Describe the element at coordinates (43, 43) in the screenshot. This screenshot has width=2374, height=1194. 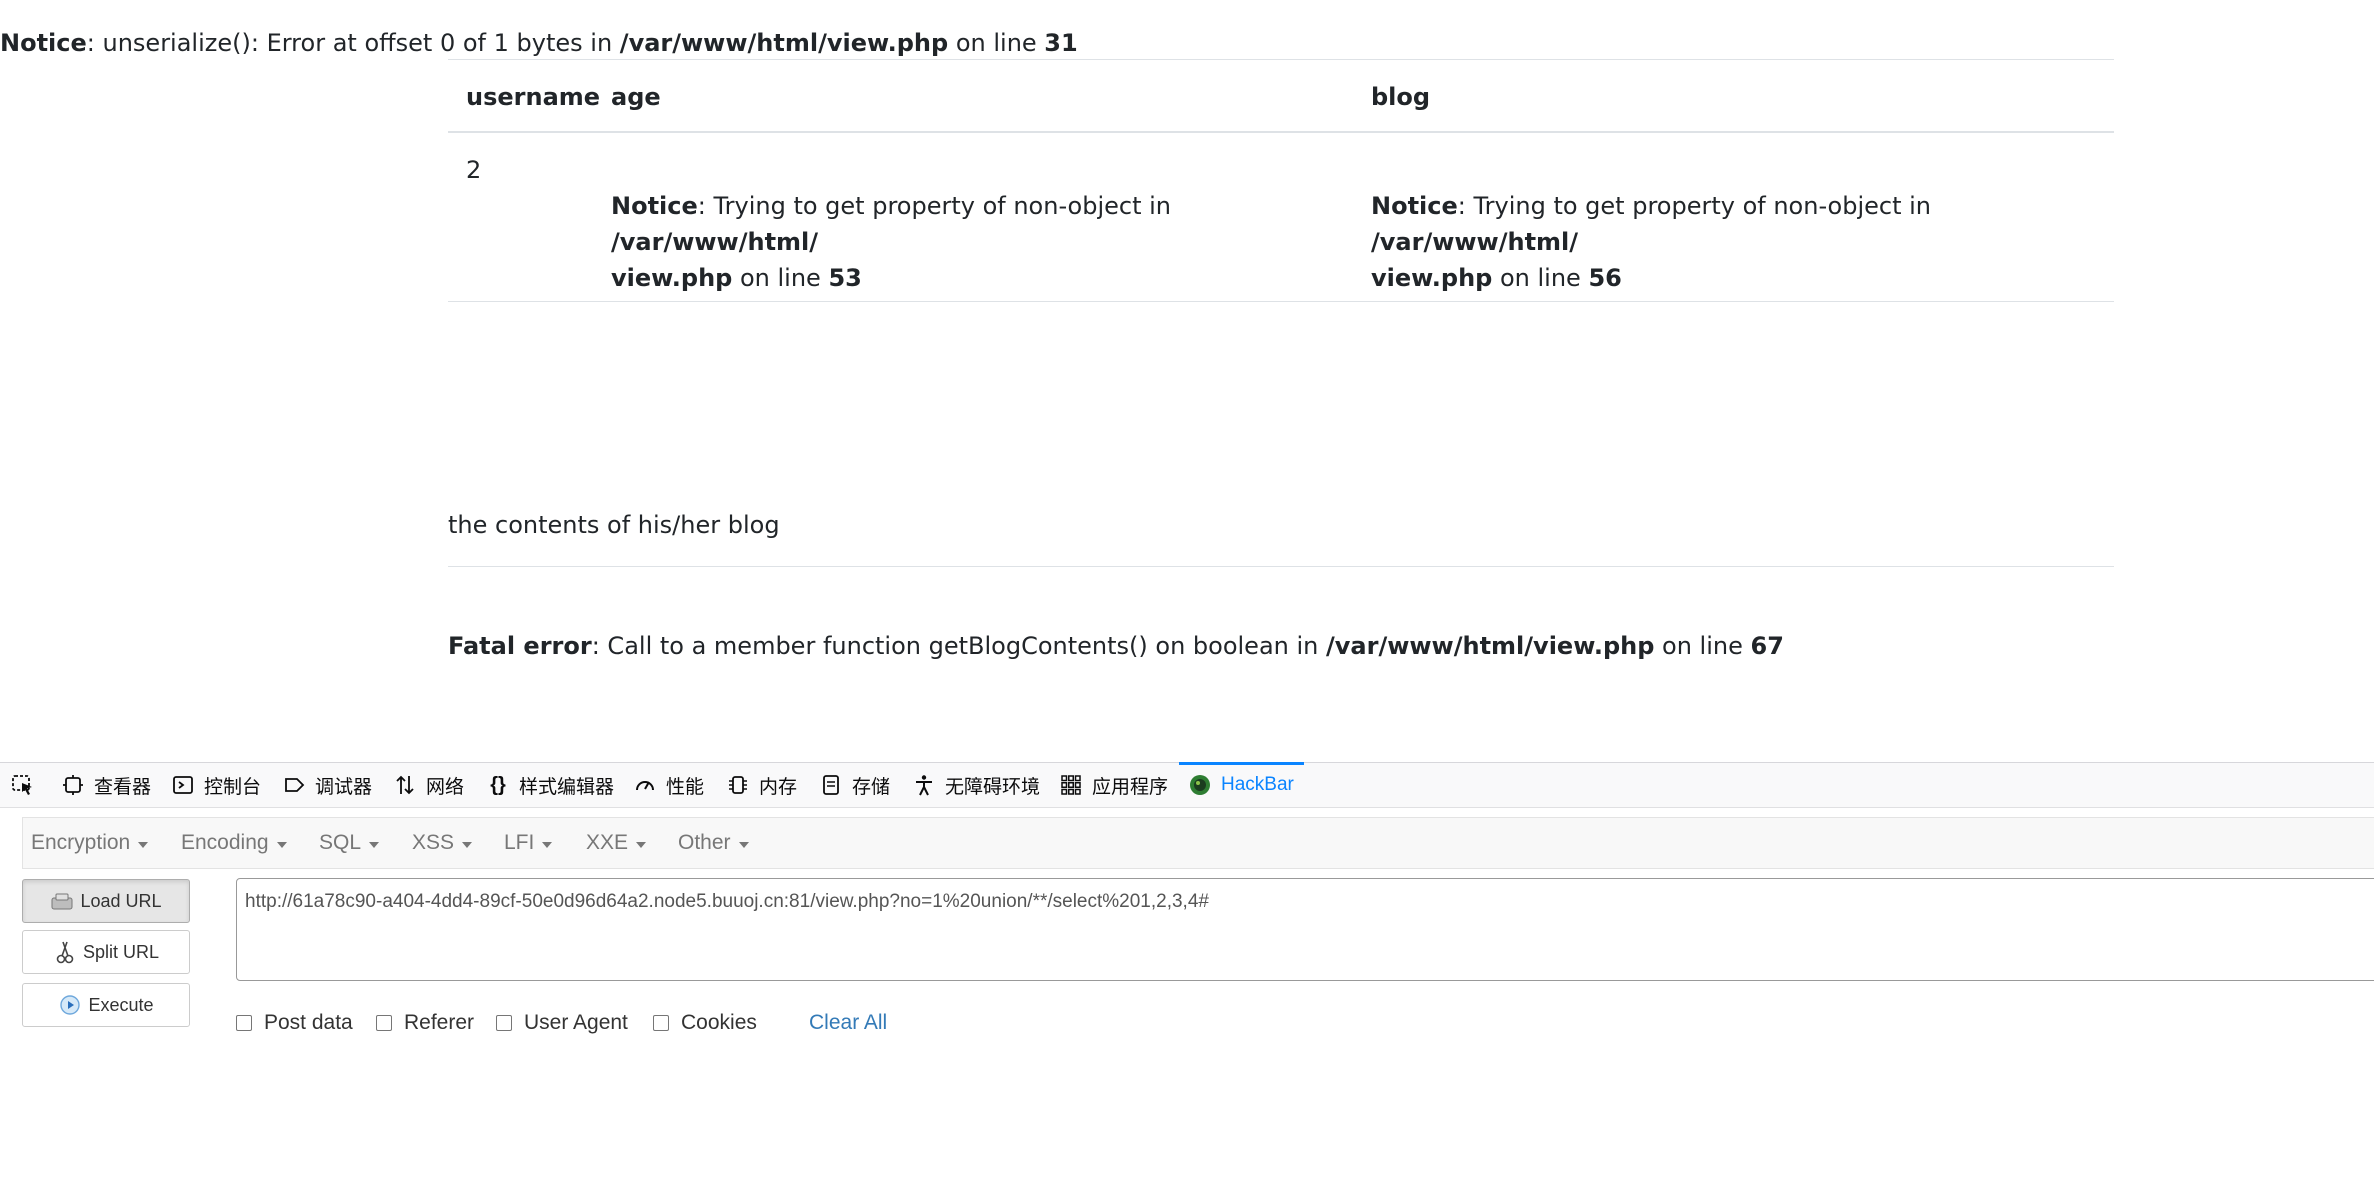
I see `notice-label: Notice` at that location.